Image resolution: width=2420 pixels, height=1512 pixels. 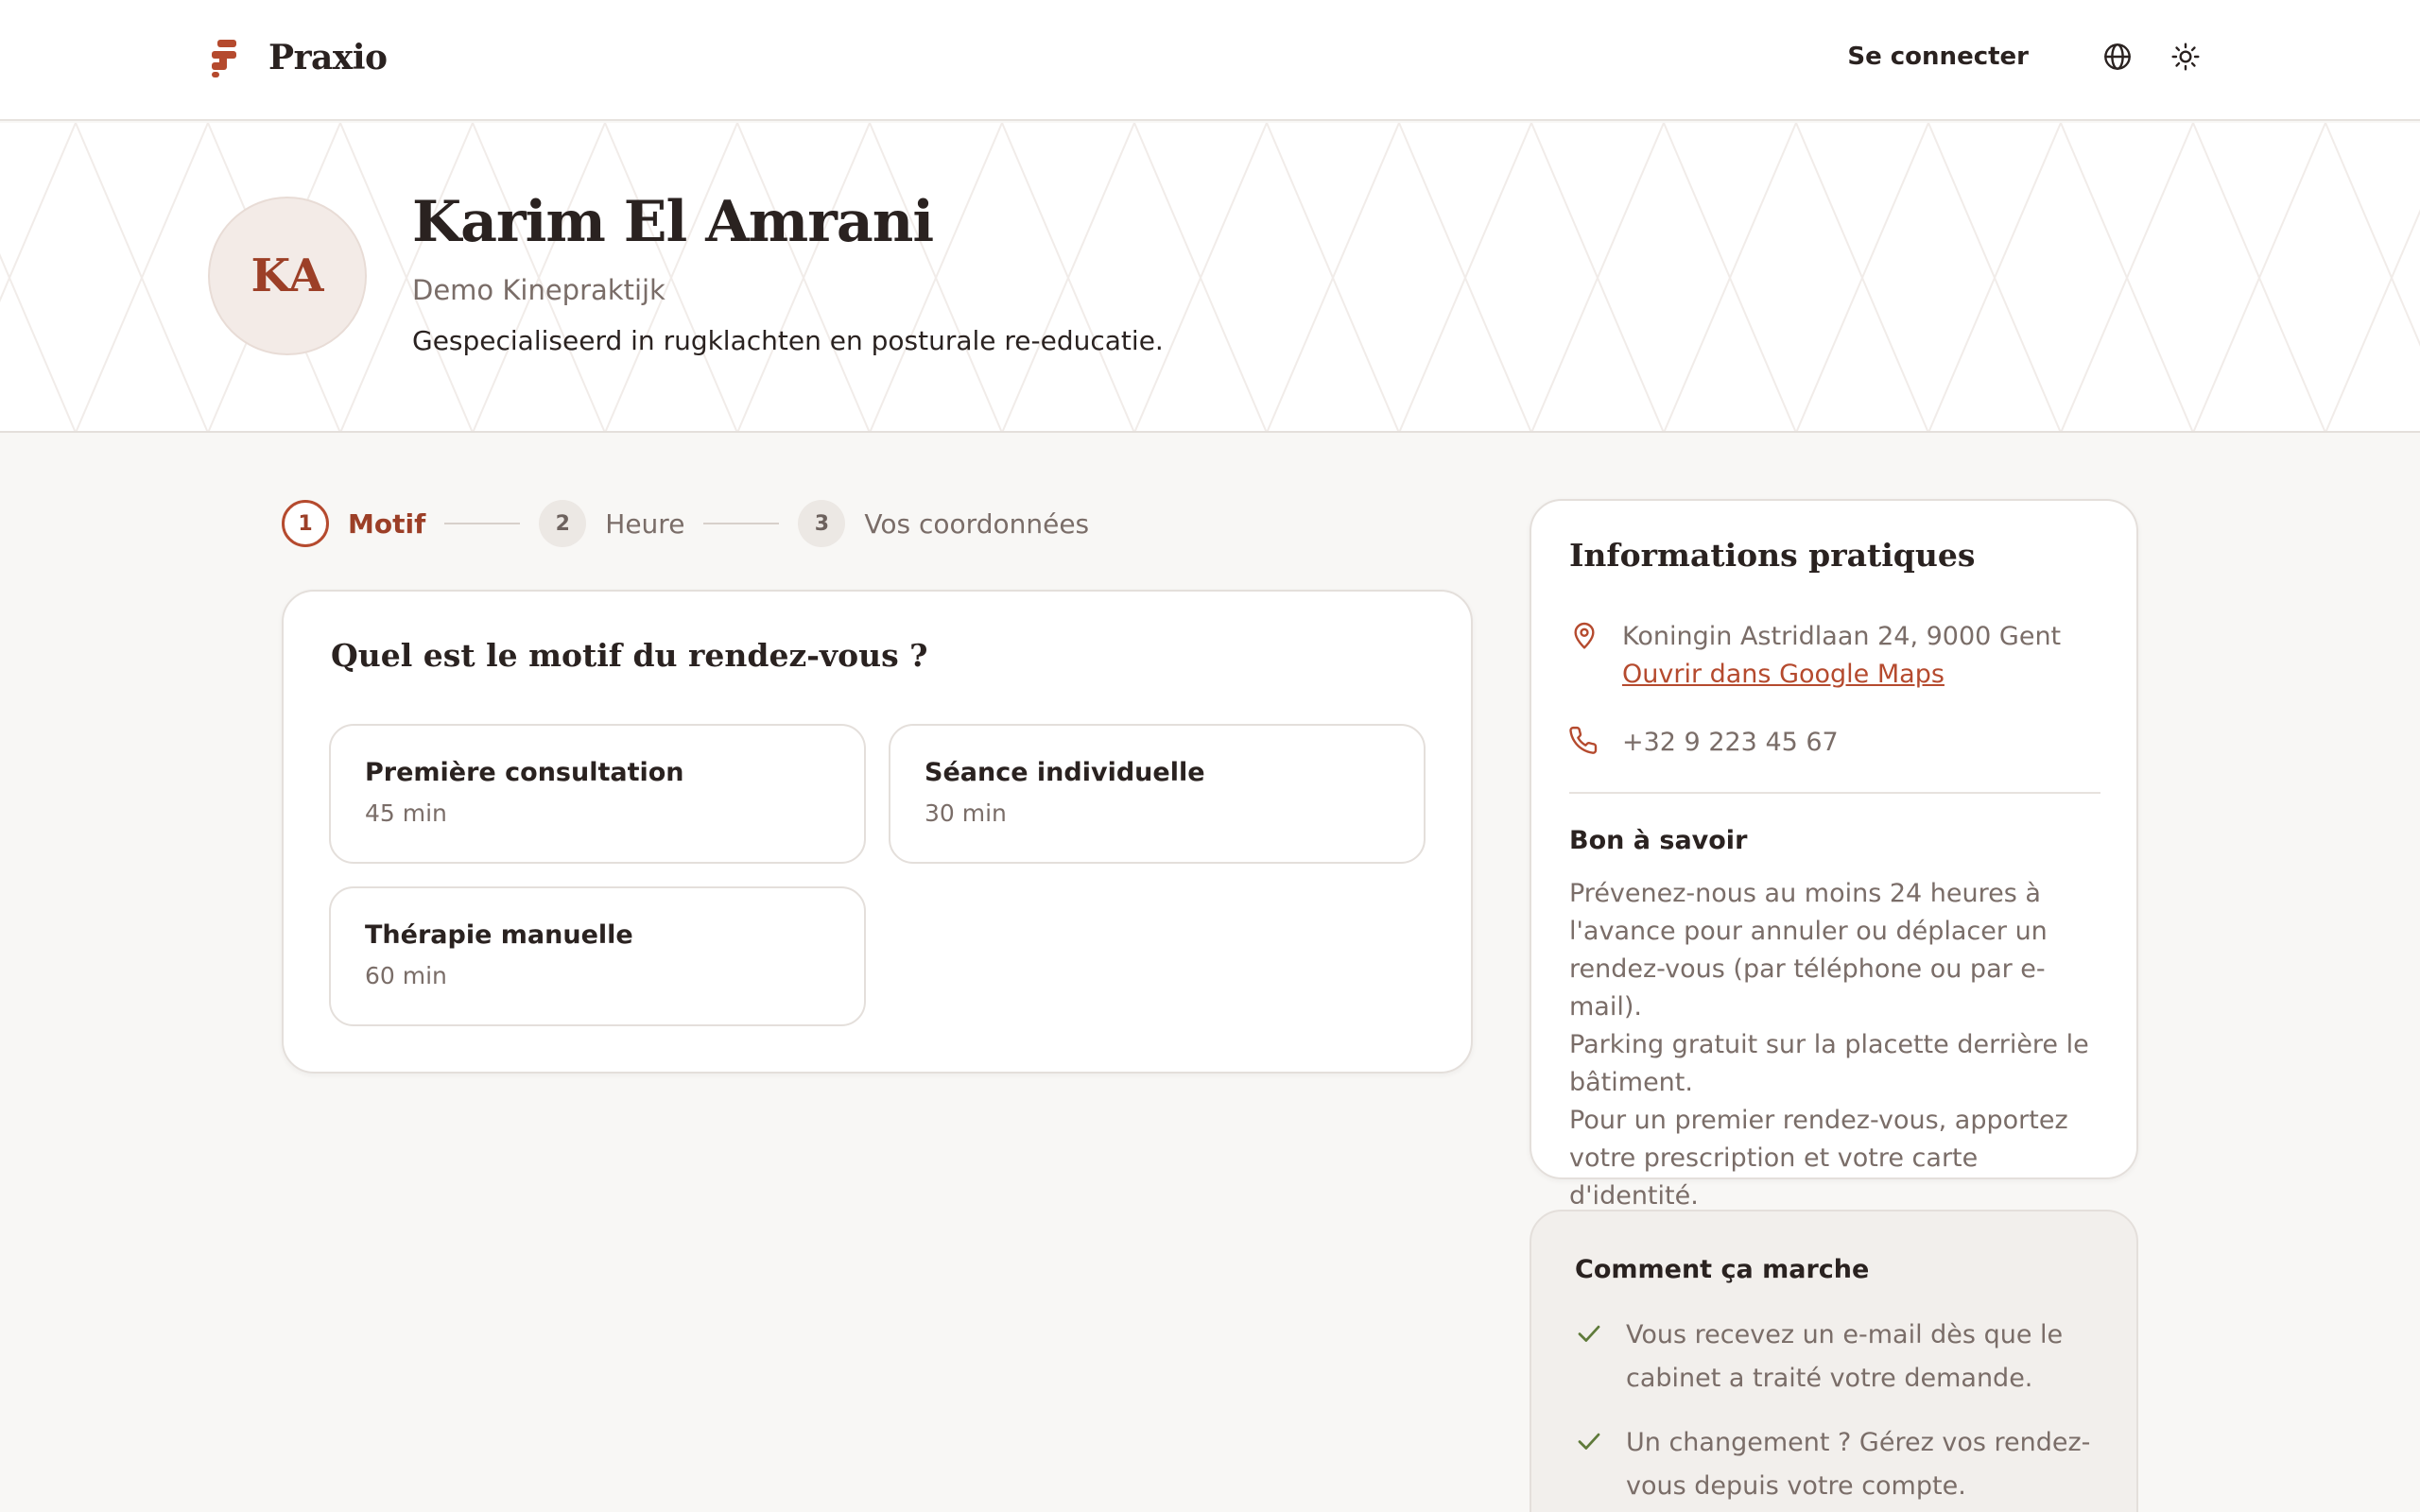 What do you see at coordinates (1842, 636) in the screenshot?
I see `address-text: Koningin Astridlaan 24, 9000 Gent` at bounding box center [1842, 636].